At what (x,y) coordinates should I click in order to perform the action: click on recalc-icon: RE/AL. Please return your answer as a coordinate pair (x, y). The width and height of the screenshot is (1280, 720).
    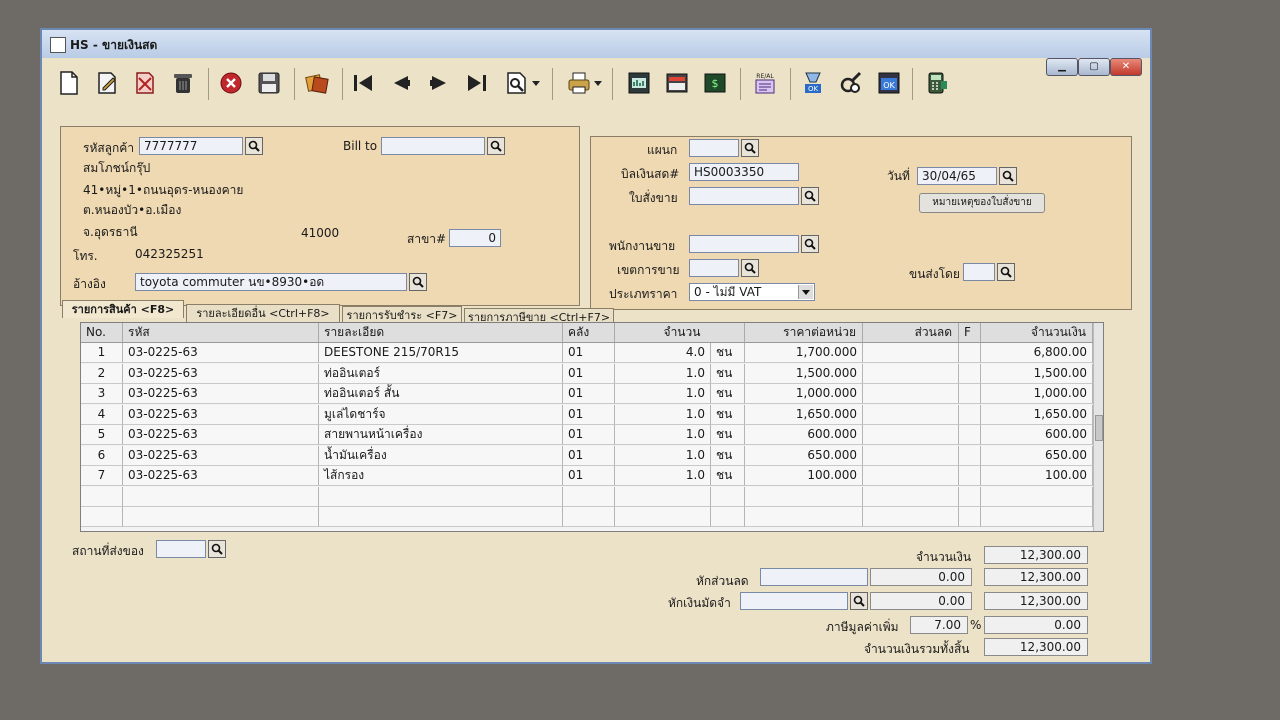
    Looking at the image, I should click on (765, 83).